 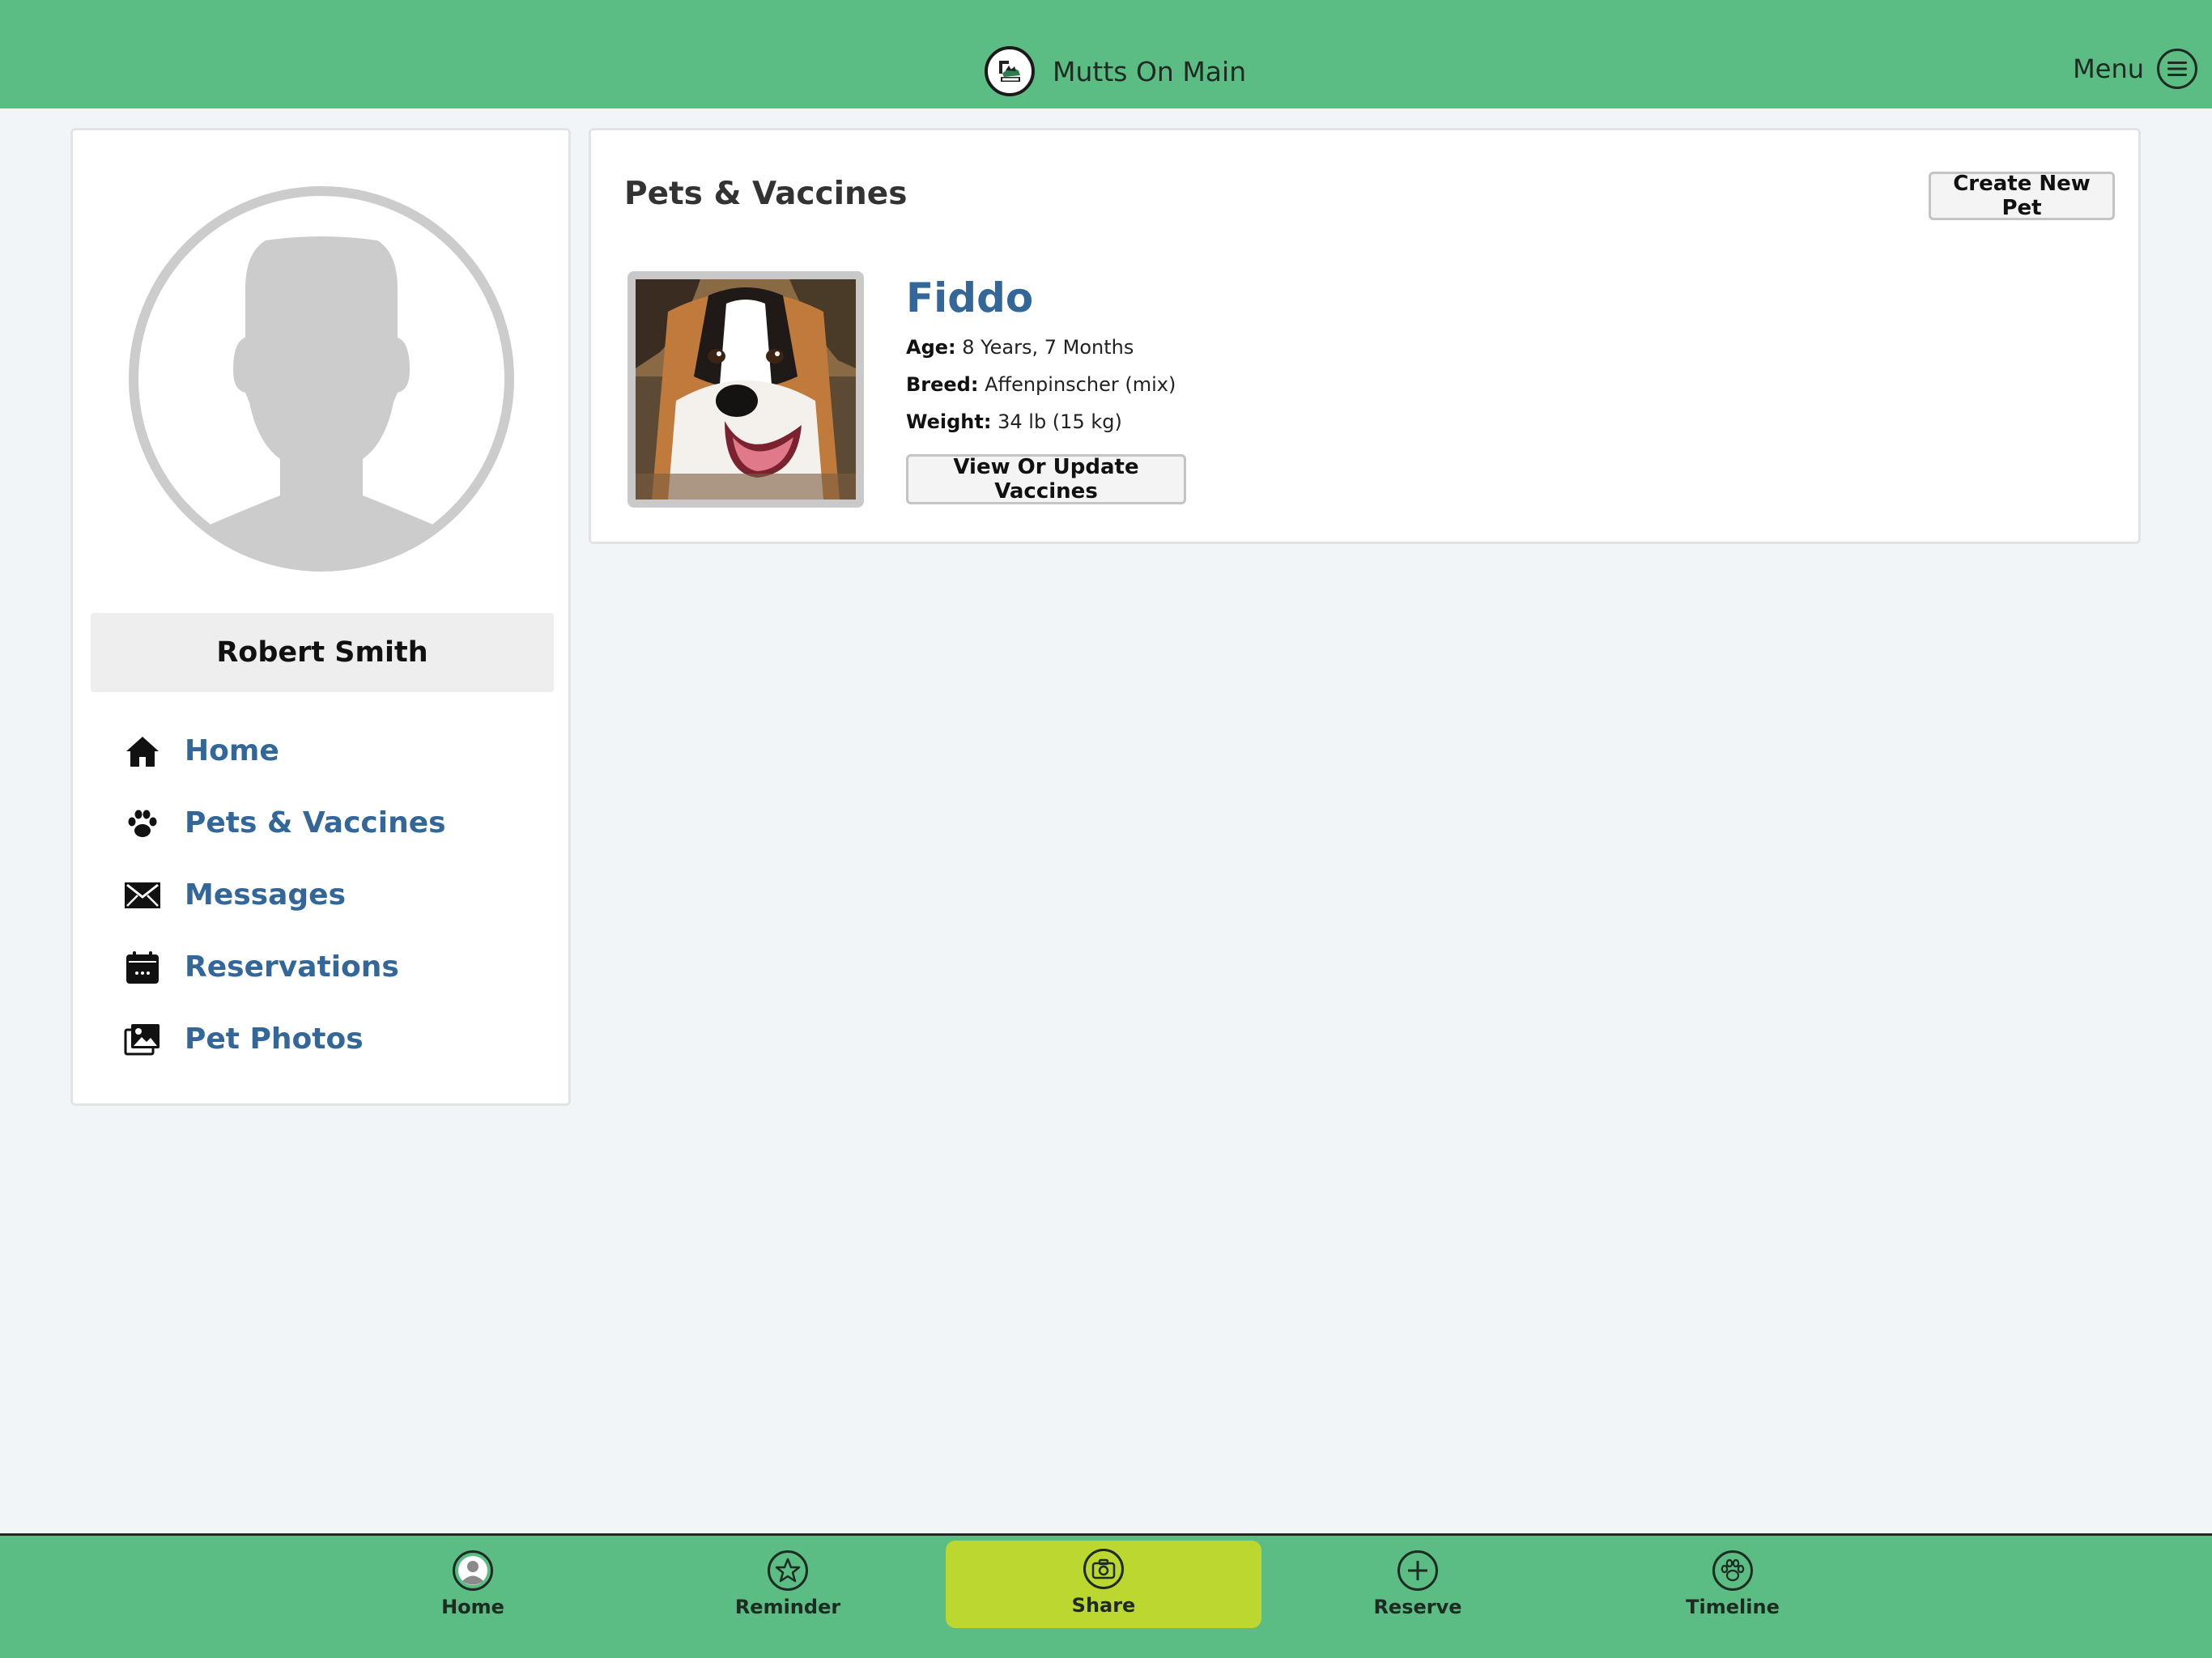 I want to click on pet-weight-value: 34 lb (15 kg), so click(x=1060, y=421).